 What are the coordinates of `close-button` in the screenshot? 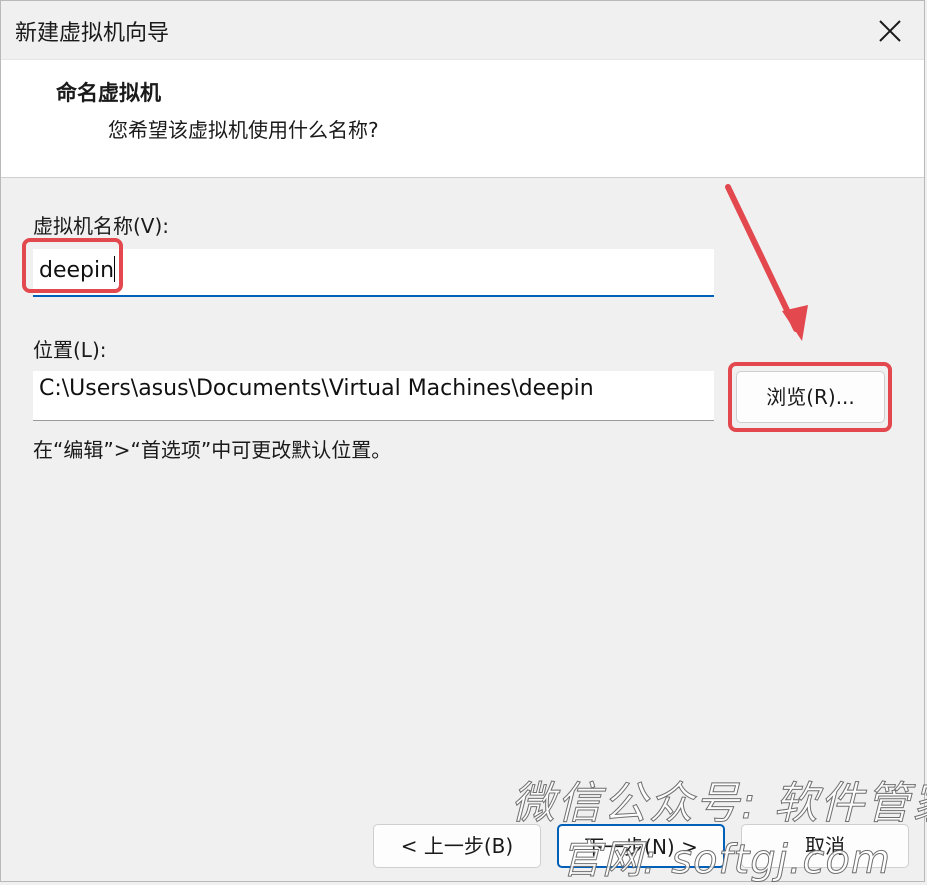 It's located at (890, 31).